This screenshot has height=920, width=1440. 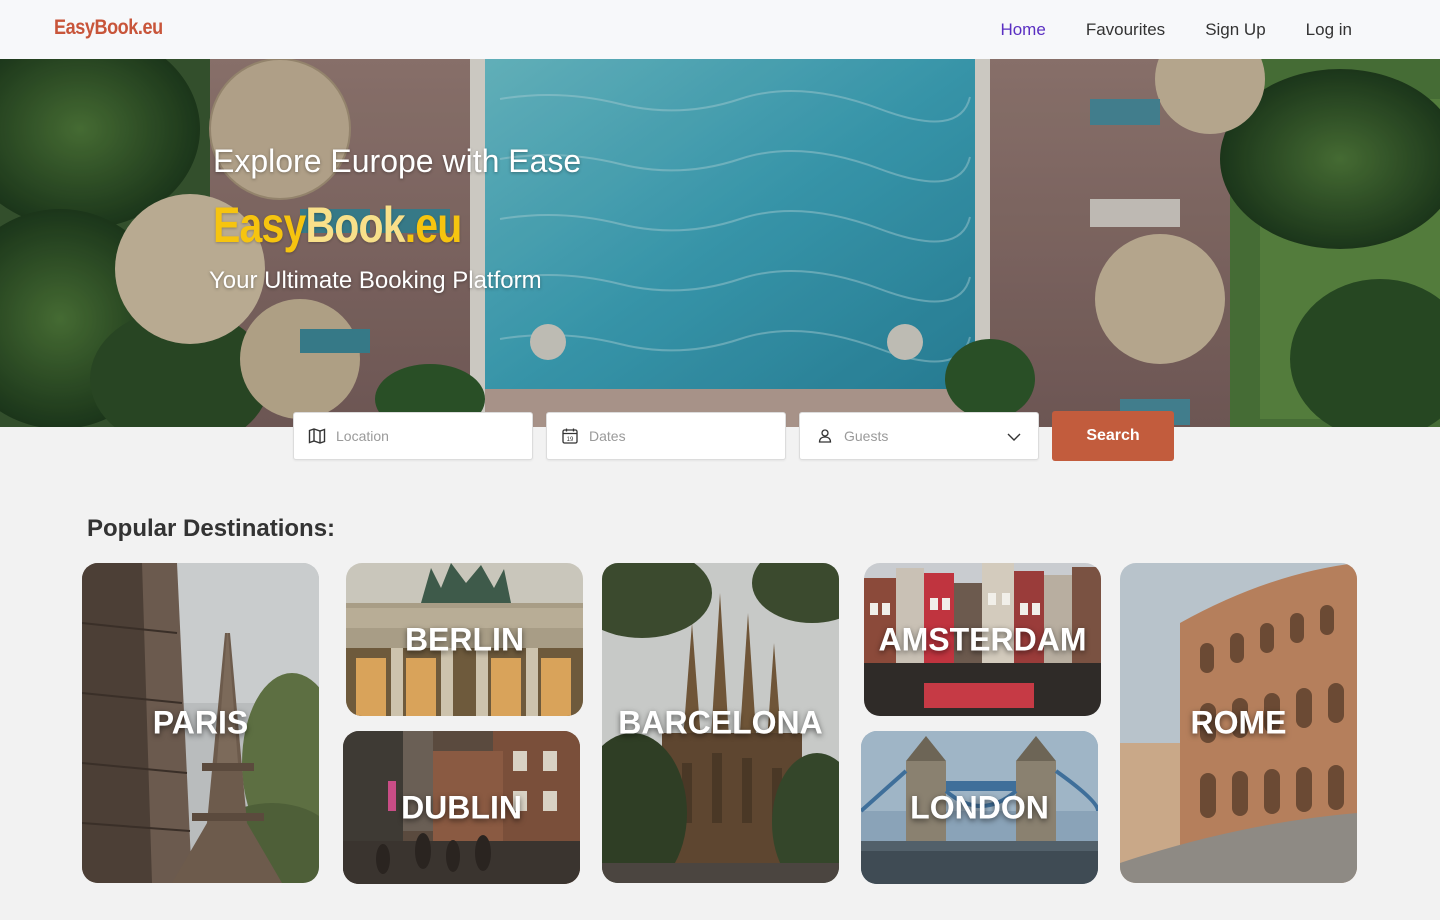 What do you see at coordinates (570, 436) in the screenshot?
I see `calendar-icon: 19` at bounding box center [570, 436].